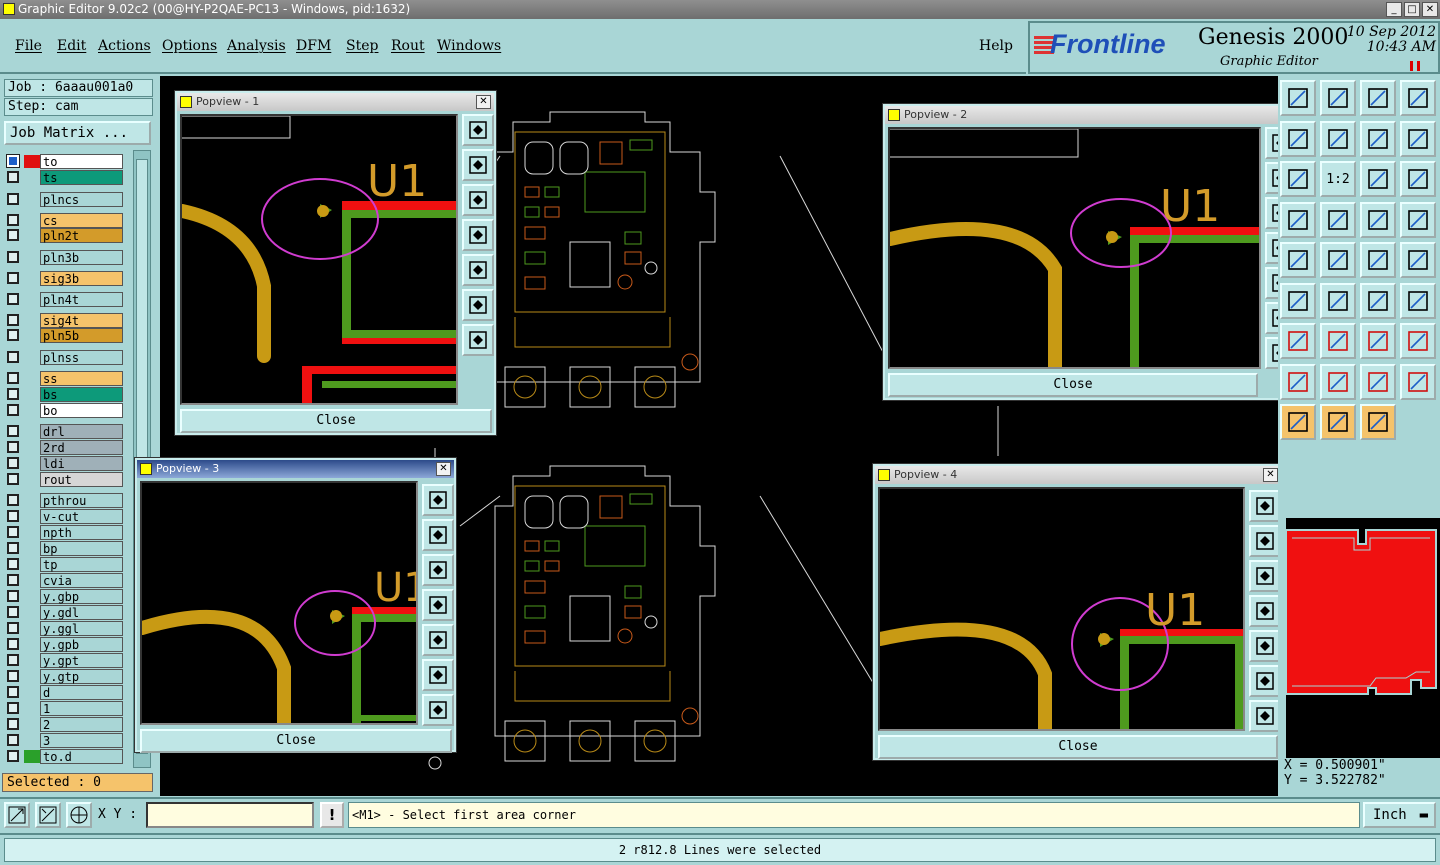  What do you see at coordinates (17, 815) in the screenshot?
I see `zoom-area-icon` at bounding box center [17, 815].